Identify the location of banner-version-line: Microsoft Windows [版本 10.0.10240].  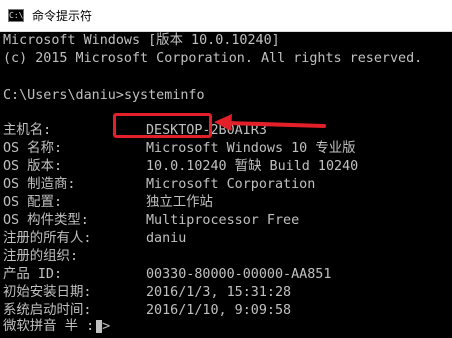
(141, 40).